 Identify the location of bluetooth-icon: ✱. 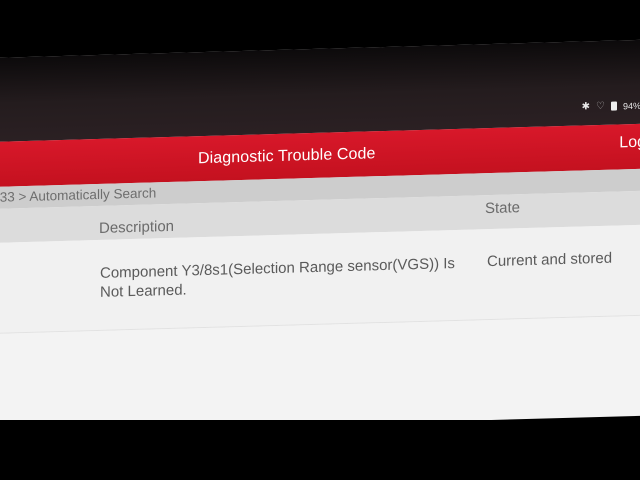
(585, 107).